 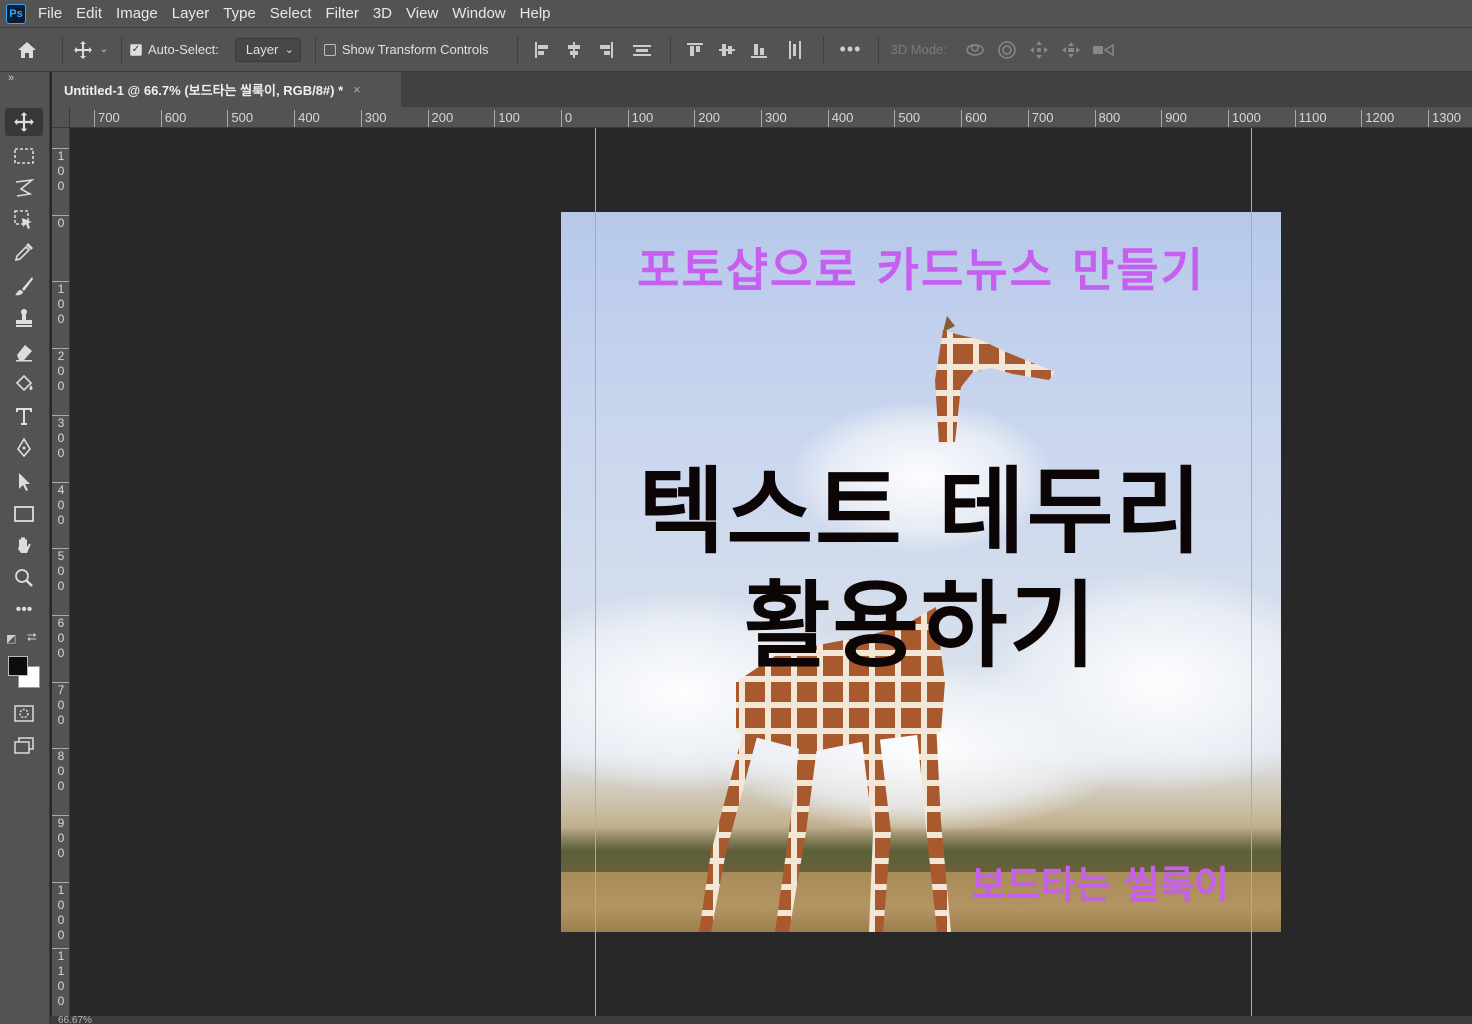 I want to click on quick-mask-icon, so click(x=24, y=714).